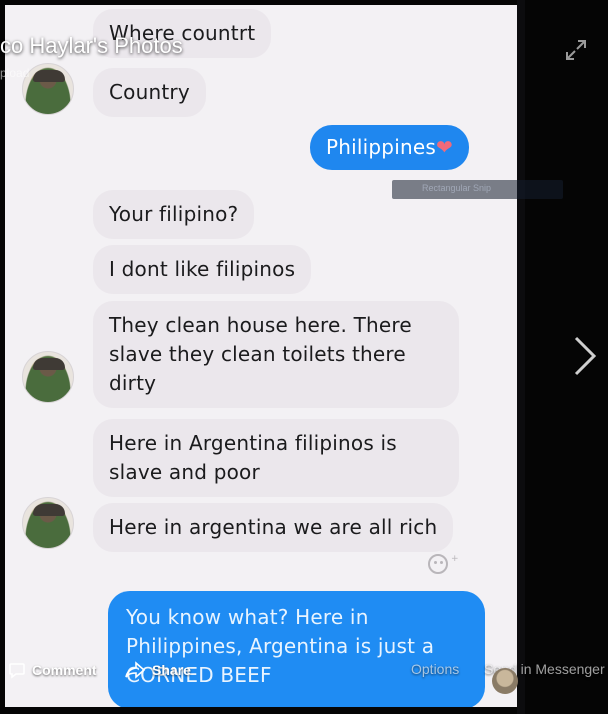 This screenshot has height=714, width=608. Describe the element at coordinates (444, 147) in the screenshot. I see `heart-emoji: ❤` at that location.